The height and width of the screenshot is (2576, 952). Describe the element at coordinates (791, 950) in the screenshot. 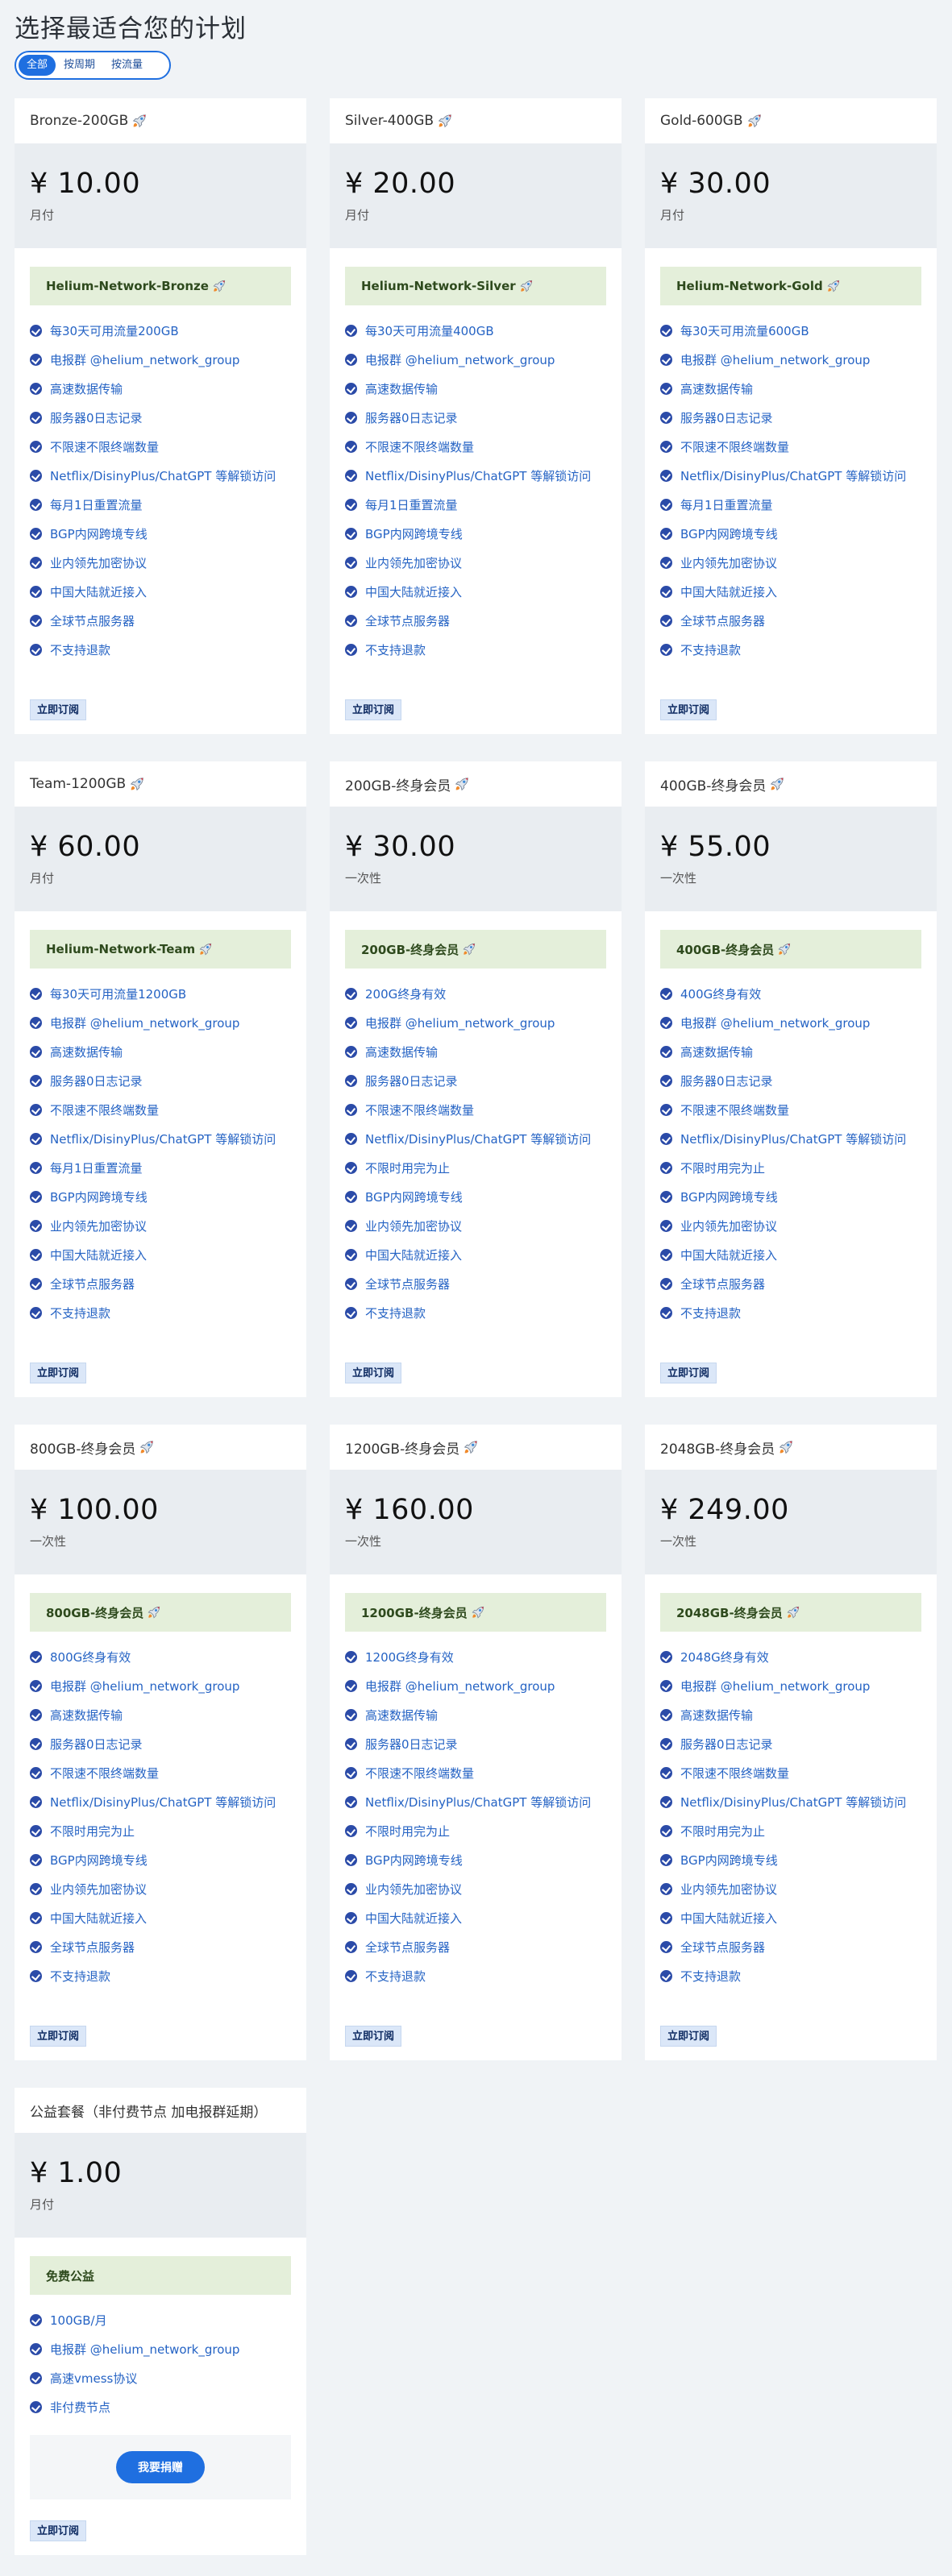

I see `plan-tag: 400GB-终身会员` at that location.